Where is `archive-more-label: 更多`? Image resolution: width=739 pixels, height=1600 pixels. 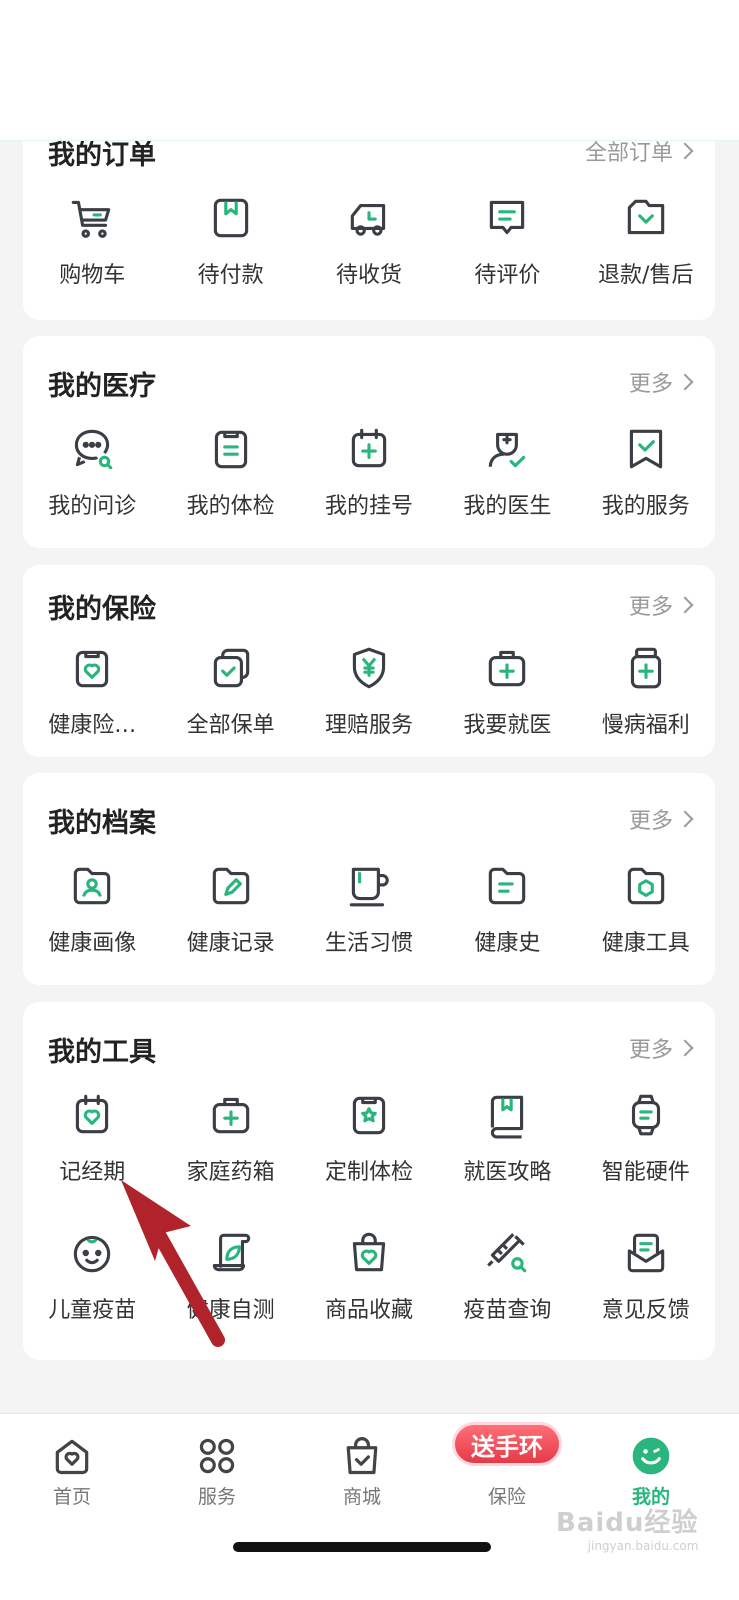
archive-more-label: 更多 is located at coordinates (650, 821).